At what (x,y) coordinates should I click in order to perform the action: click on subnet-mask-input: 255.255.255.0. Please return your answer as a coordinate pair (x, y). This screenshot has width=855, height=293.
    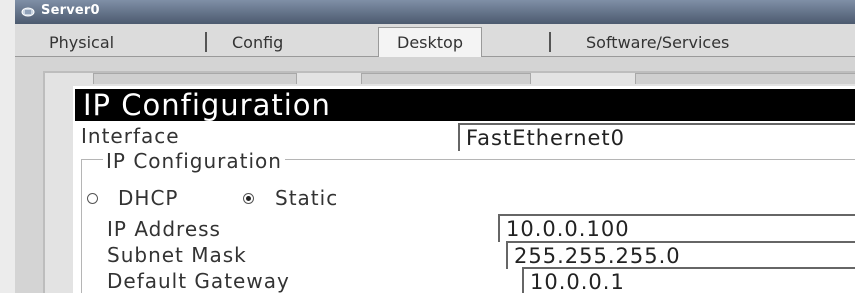
    Looking at the image, I should click on (680, 255).